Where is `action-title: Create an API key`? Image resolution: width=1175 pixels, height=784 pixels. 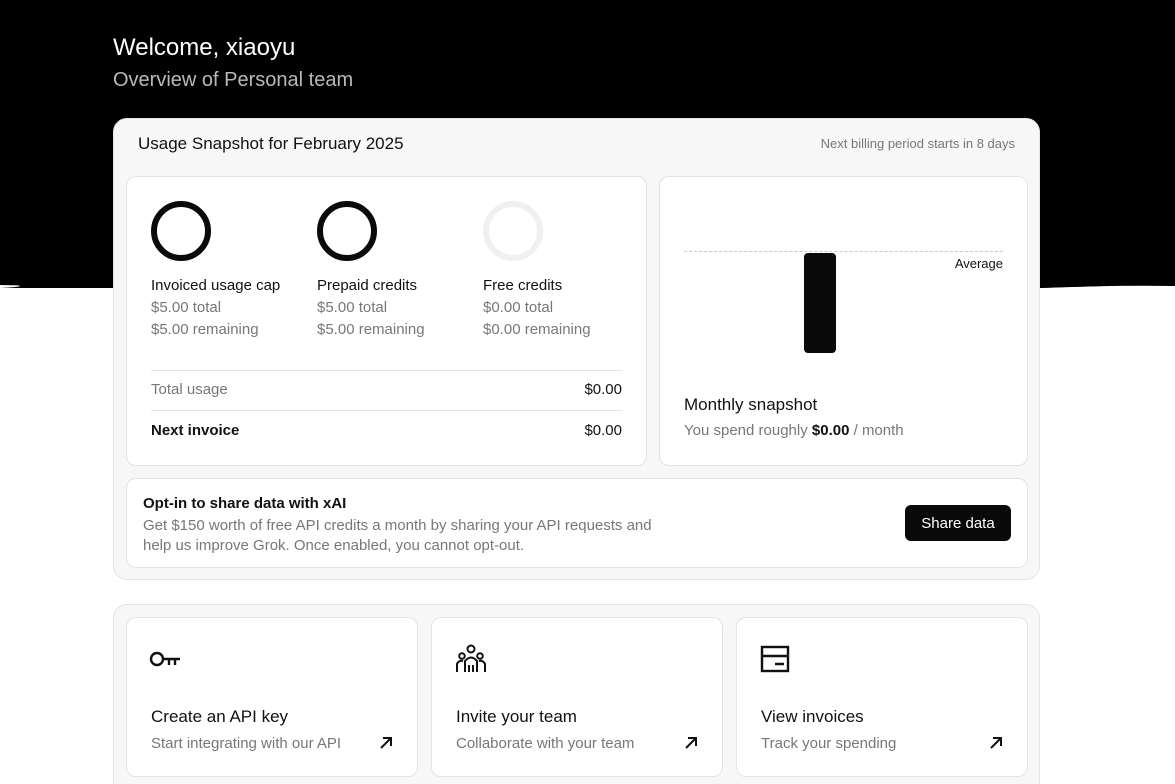 action-title: Create an API key is located at coordinates (220, 716).